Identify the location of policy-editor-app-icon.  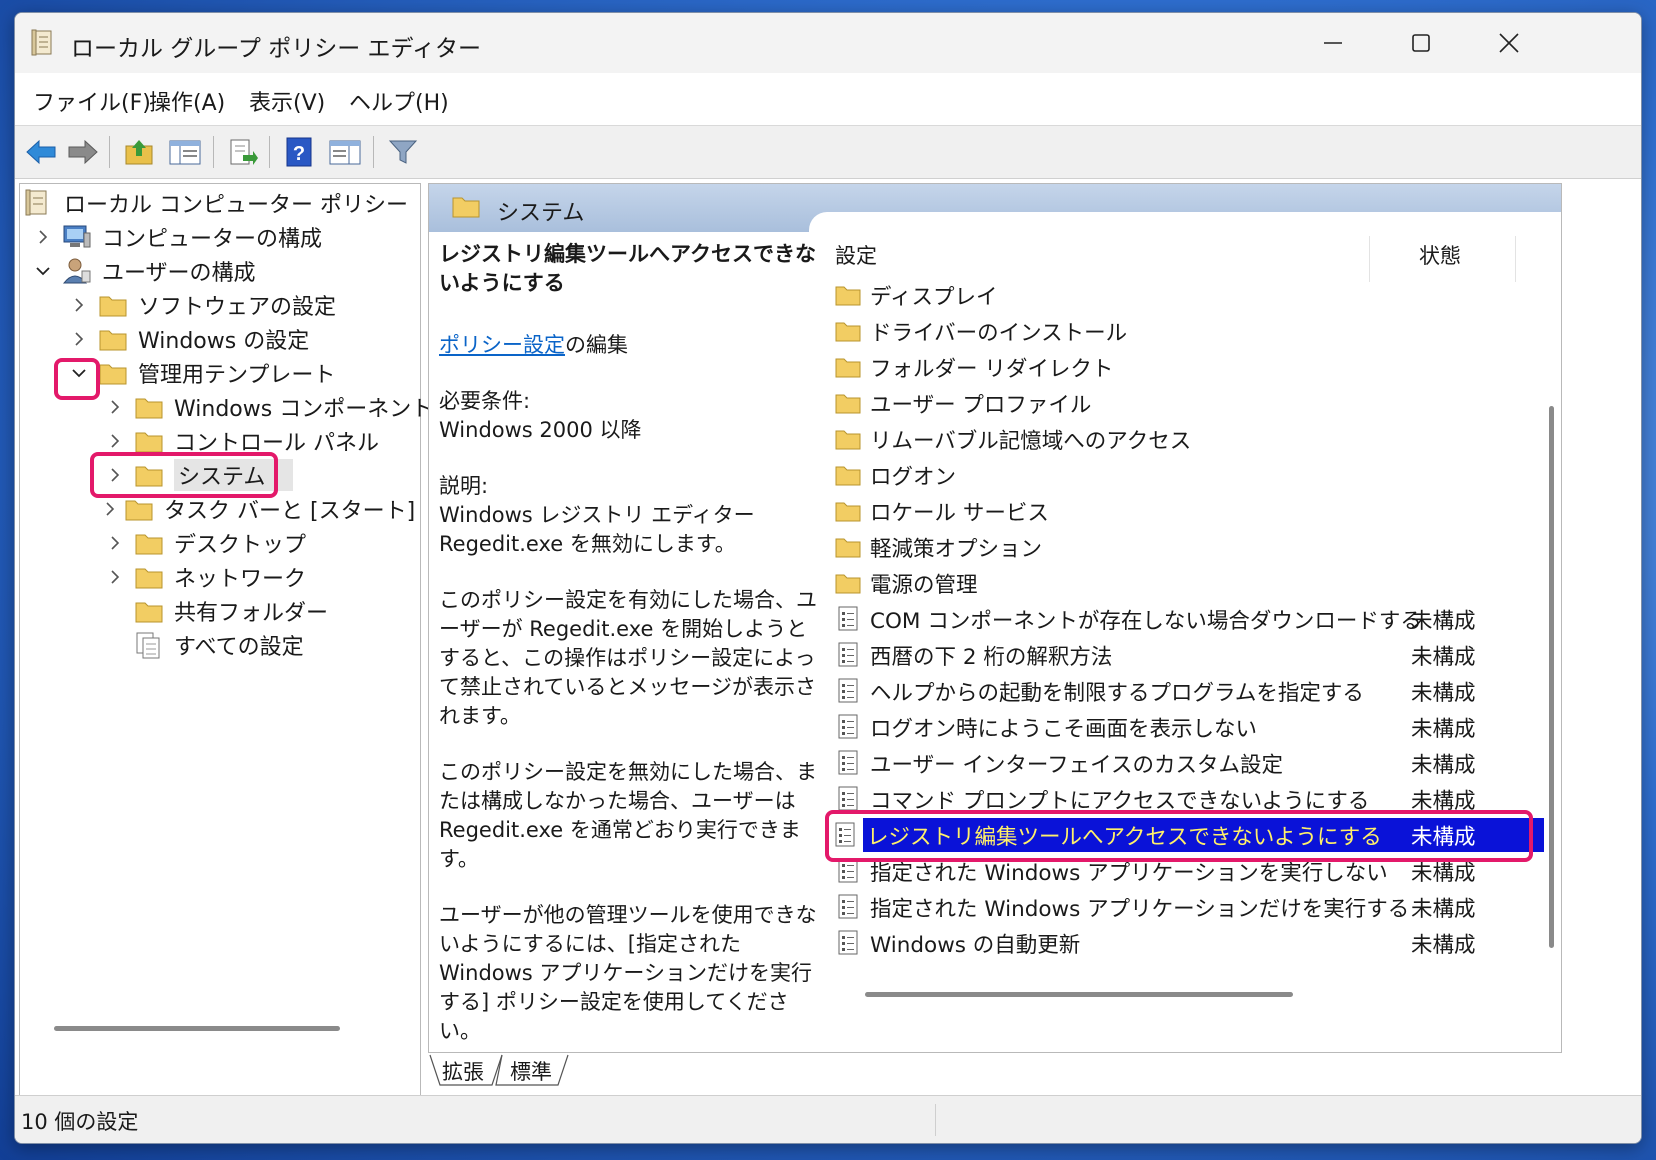
(43, 43).